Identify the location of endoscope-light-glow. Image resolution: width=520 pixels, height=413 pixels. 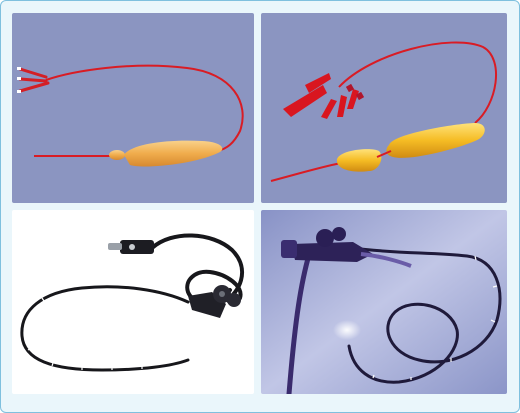
(347, 330).